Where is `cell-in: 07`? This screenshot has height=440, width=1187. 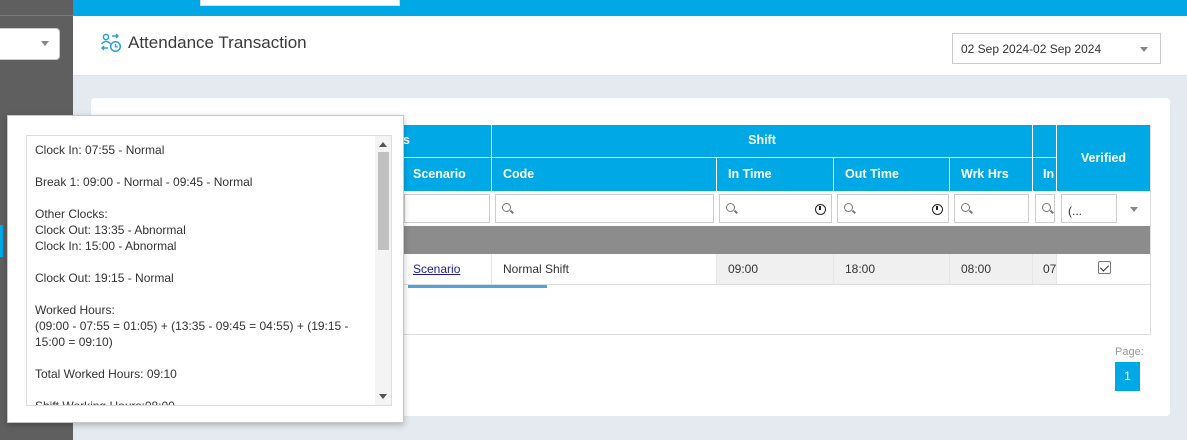
cell-in: 07 is located at coordinates (1045, 269).